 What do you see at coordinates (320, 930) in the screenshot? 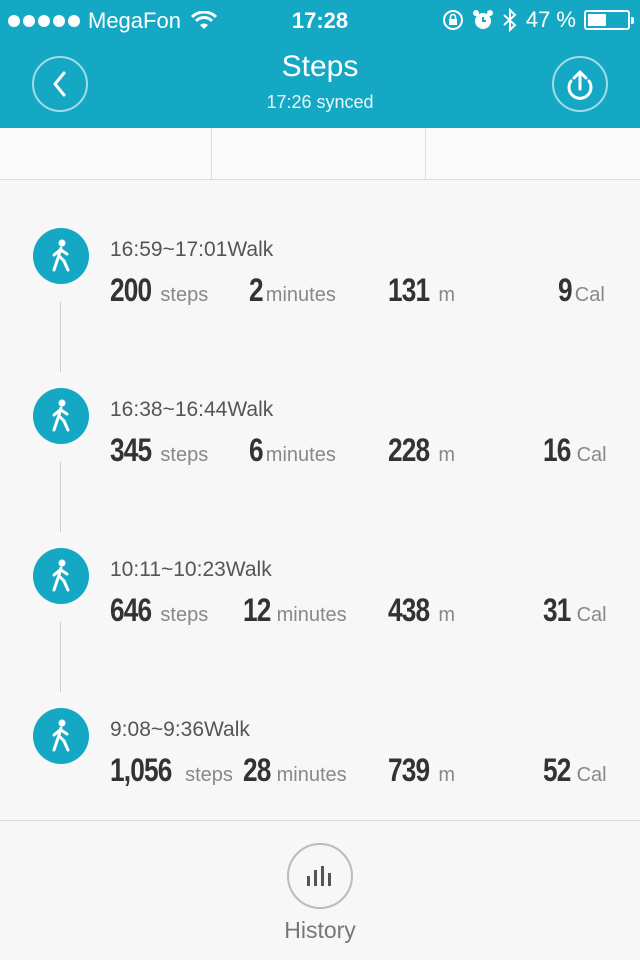
I see `history-label: History` at bounding box center [320, 930].